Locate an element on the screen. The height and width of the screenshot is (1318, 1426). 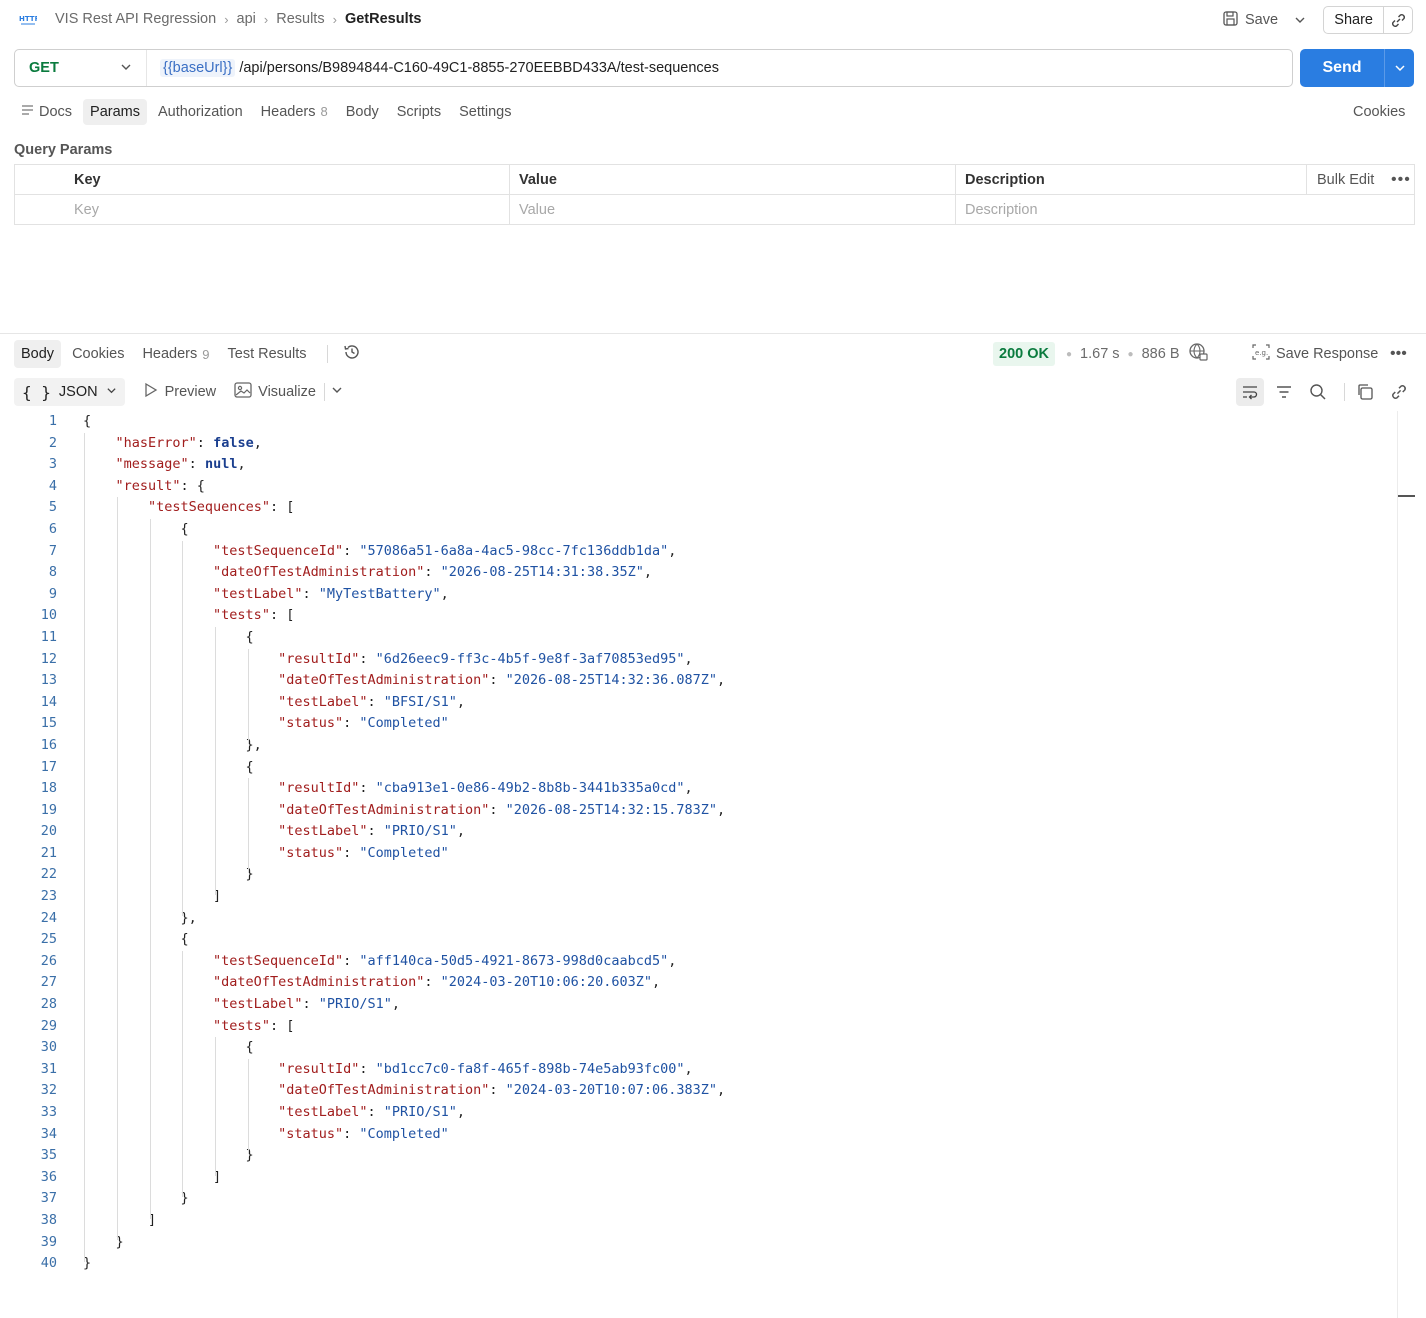
line-number: 12 is located at coordinates (48, 658).